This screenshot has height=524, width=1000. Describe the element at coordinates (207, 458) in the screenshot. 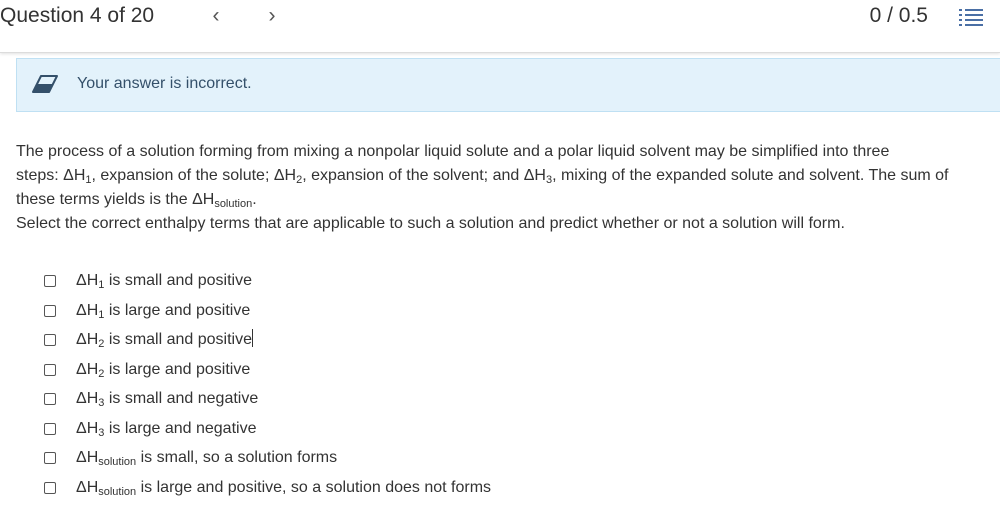

I see `option-label: ΔHsolution is small, so a solution forms` at that location.